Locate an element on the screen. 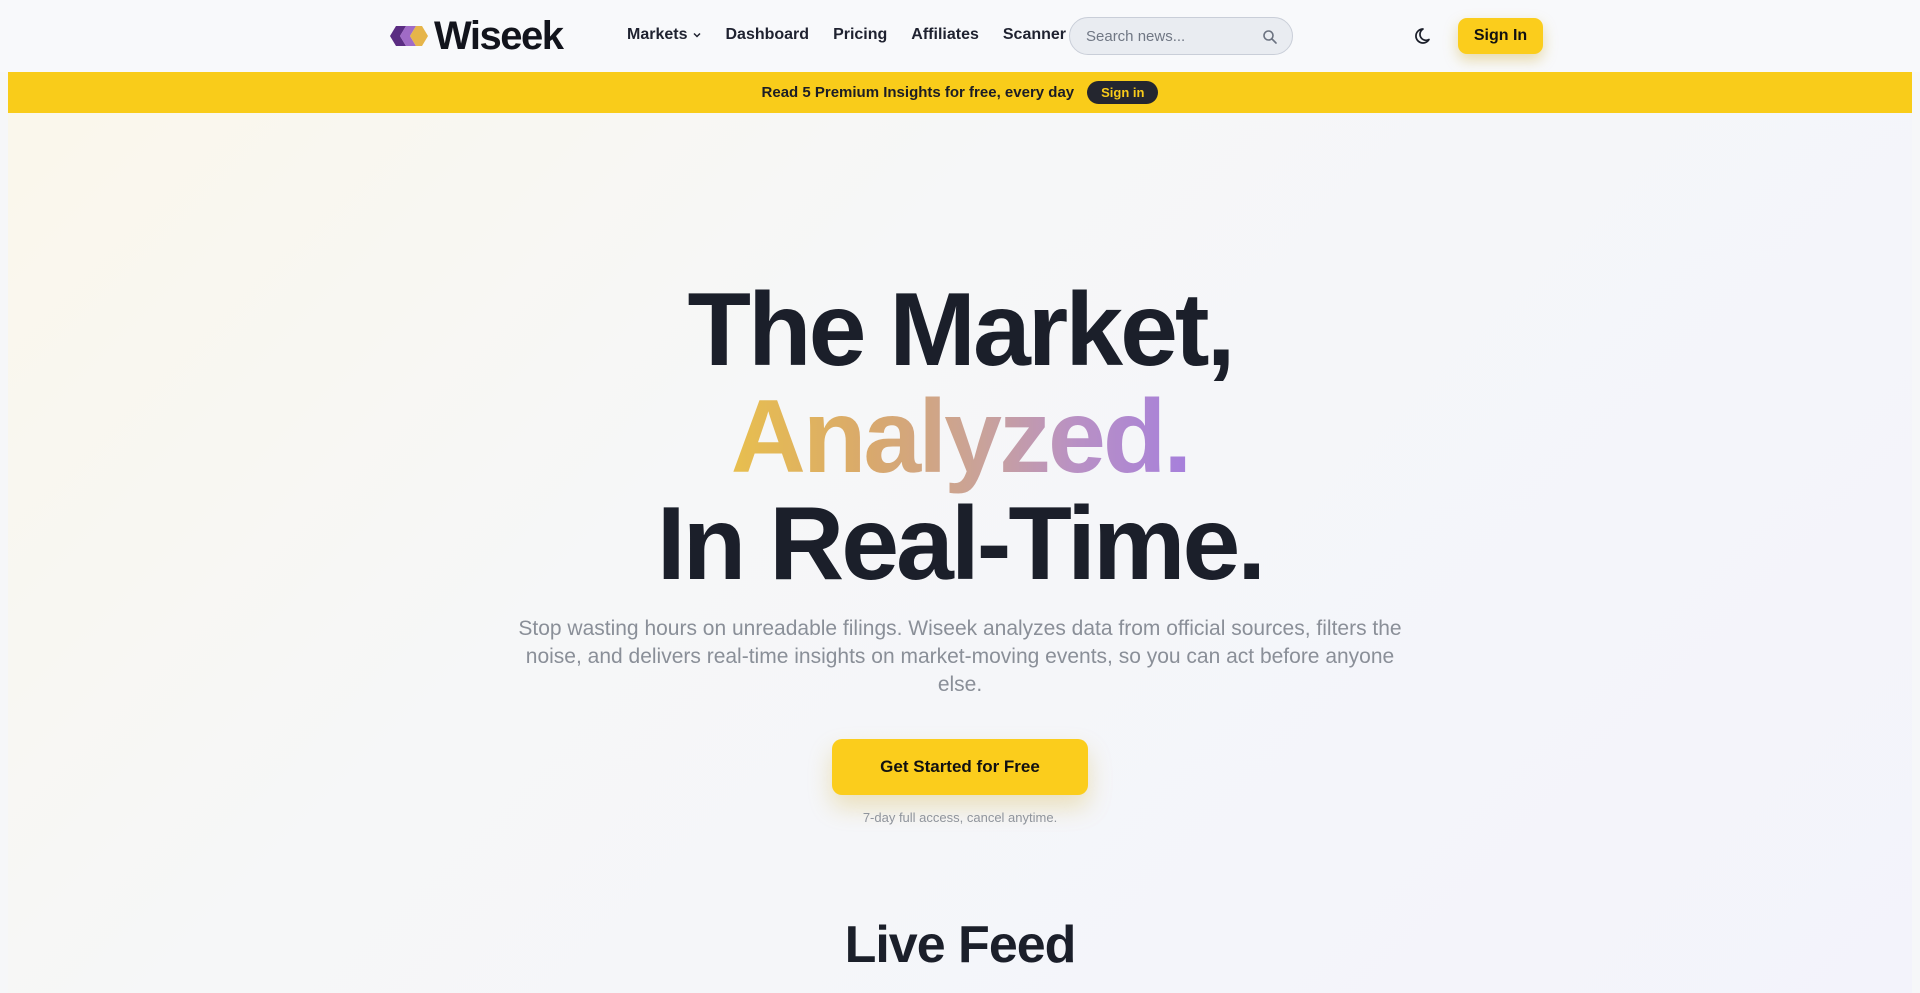 This screenshot has width=1920, height=993. nav-item-affiliates: Affiliates is located at coordinates (945, 35).